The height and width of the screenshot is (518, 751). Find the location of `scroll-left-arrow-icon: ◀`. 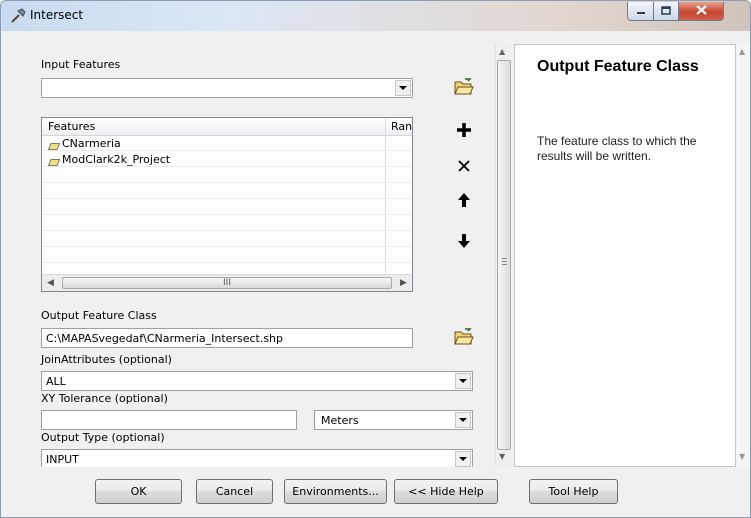

scroll-left-arrow-icon: ◀ is located at coordinates (50, 283).